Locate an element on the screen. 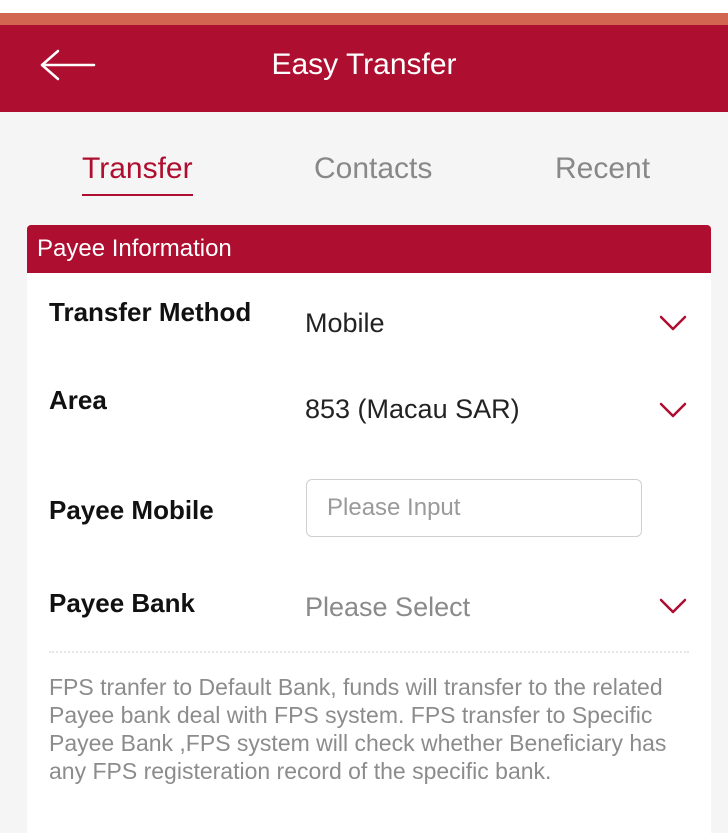 The width and height of the screenshot is (728, 833). tab-bar: Transfer Contacts Recent is located at coordinates (364, 168).